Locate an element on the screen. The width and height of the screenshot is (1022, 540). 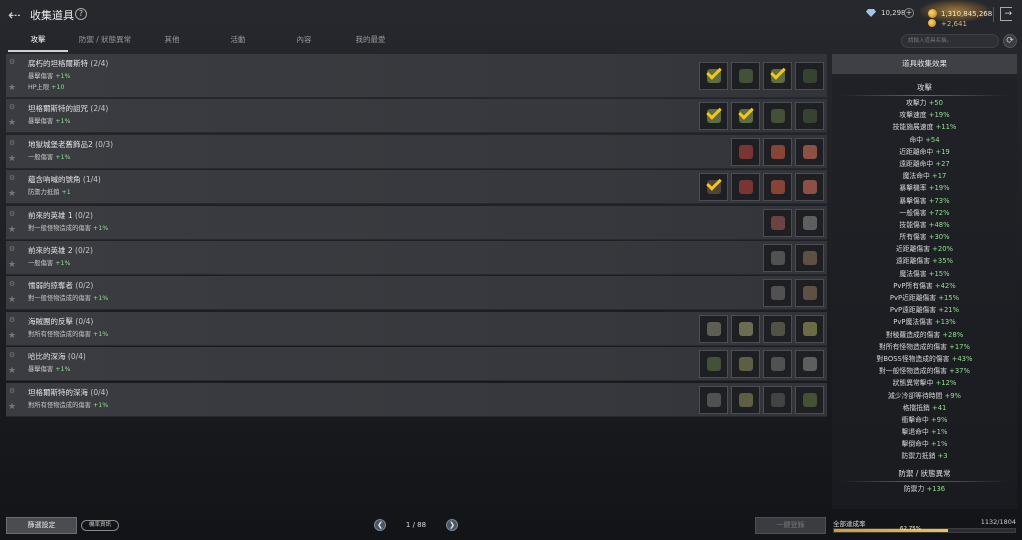
collection-count: (0/2) is located at coordinates (84, 286).